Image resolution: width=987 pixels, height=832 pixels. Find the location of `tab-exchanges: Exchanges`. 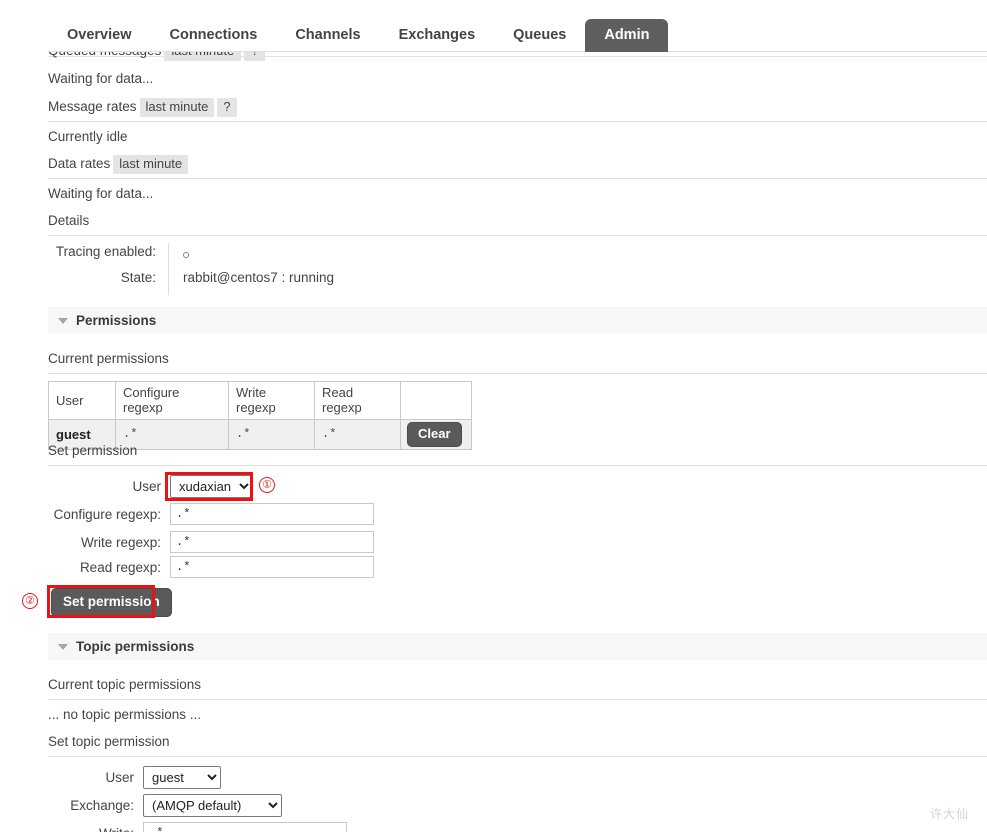

tab-exchanges: Exchanges is located at coordinates (437, 35).